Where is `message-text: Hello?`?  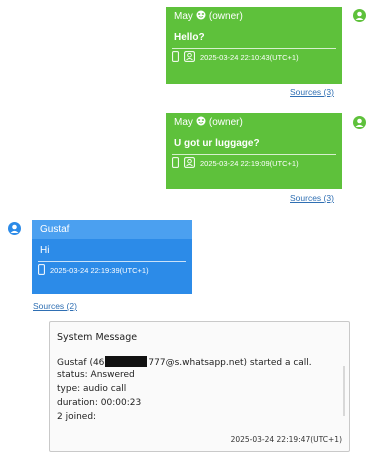 message-text: Hello? is located at coordinates (189, 37).